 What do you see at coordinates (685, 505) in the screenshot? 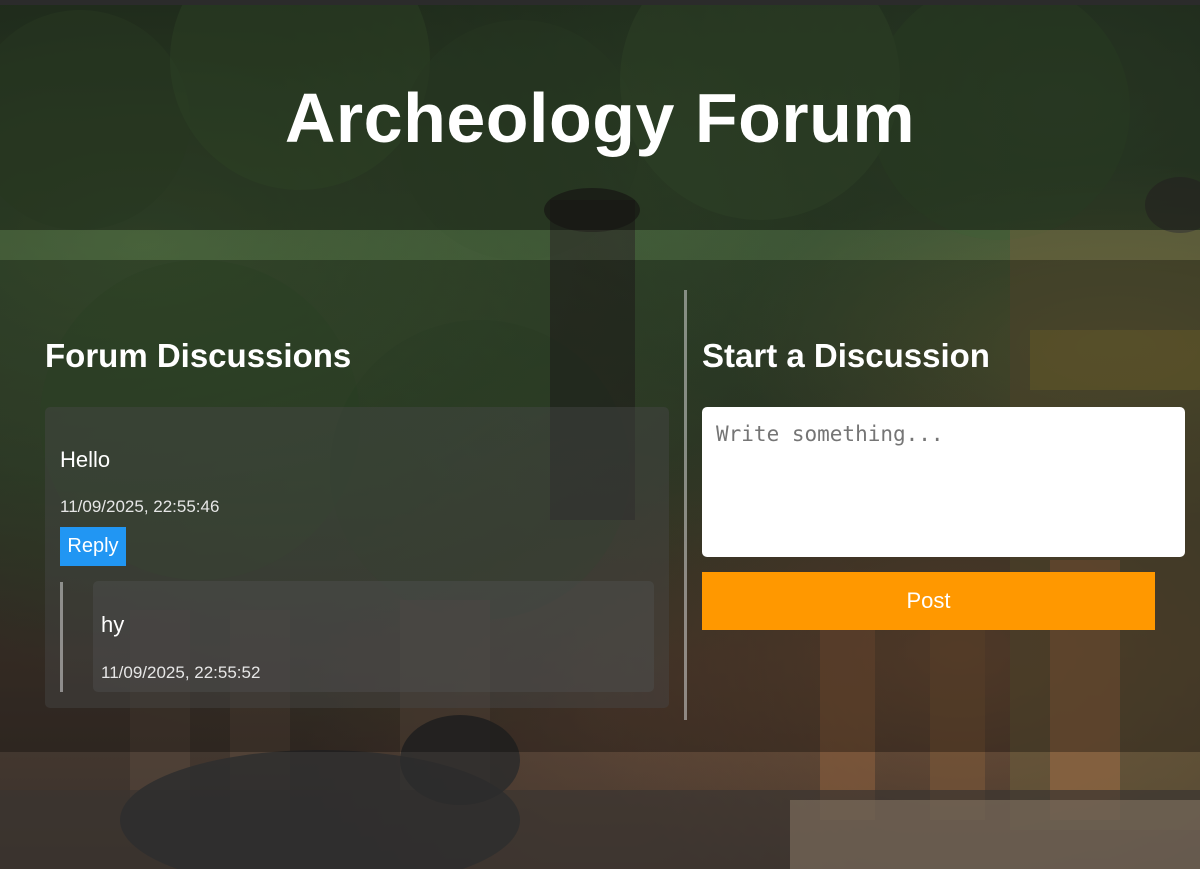
I see `column-divider` at bounding box center [685, 505].